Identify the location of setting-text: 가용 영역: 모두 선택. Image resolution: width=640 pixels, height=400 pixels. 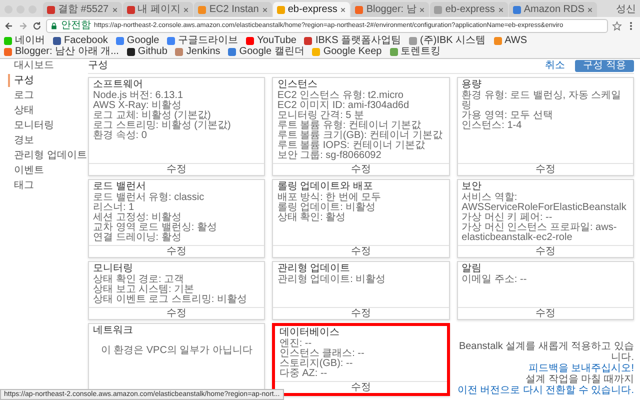
(508, 116).